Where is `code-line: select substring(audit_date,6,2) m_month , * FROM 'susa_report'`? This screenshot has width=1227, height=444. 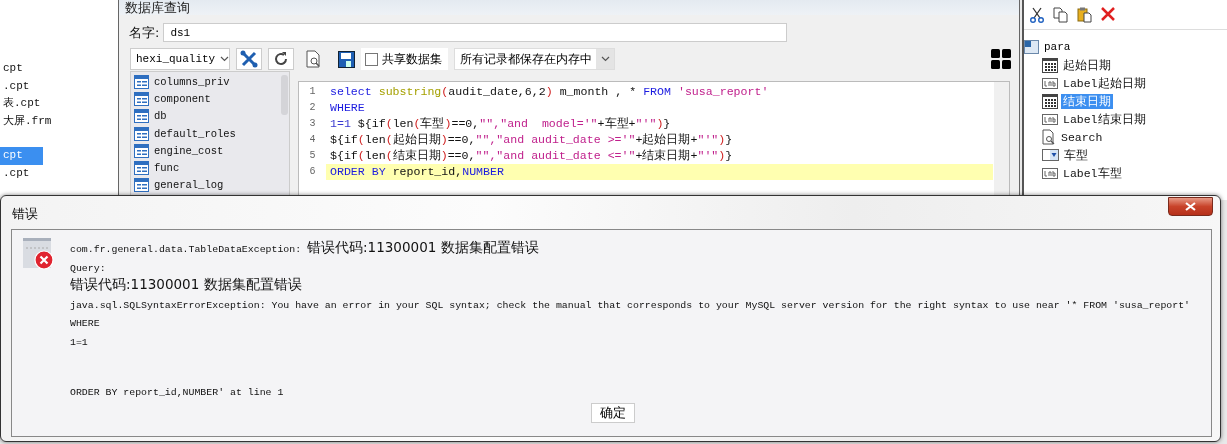
code-line: select substring(audit_date,6,2) m_month , * FROM 'susa_report' is located at coordinates (549, 92).